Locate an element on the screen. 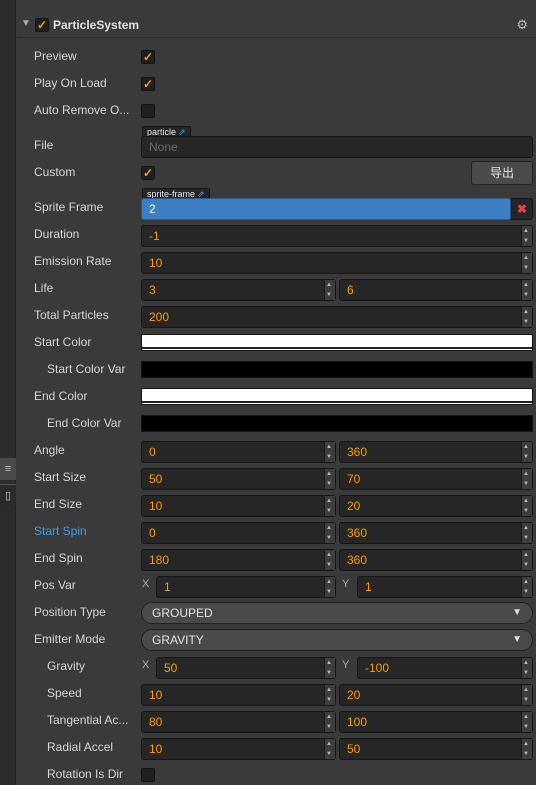  end-color-var-swatch is located at coordinates (337, 423).